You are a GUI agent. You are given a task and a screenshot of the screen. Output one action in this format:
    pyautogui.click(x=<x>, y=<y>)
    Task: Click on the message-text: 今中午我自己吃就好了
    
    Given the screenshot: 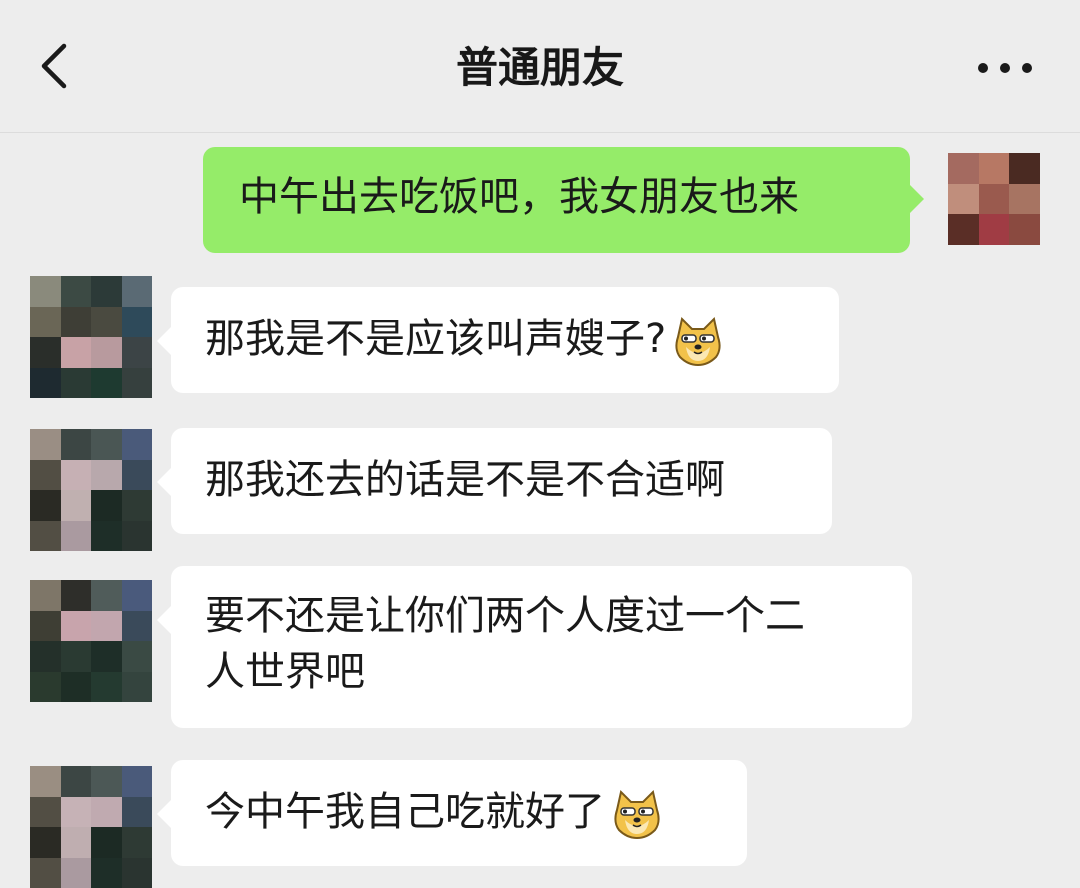 What is the action you would take?
    pyautogui.click(x=405, y=812)
    